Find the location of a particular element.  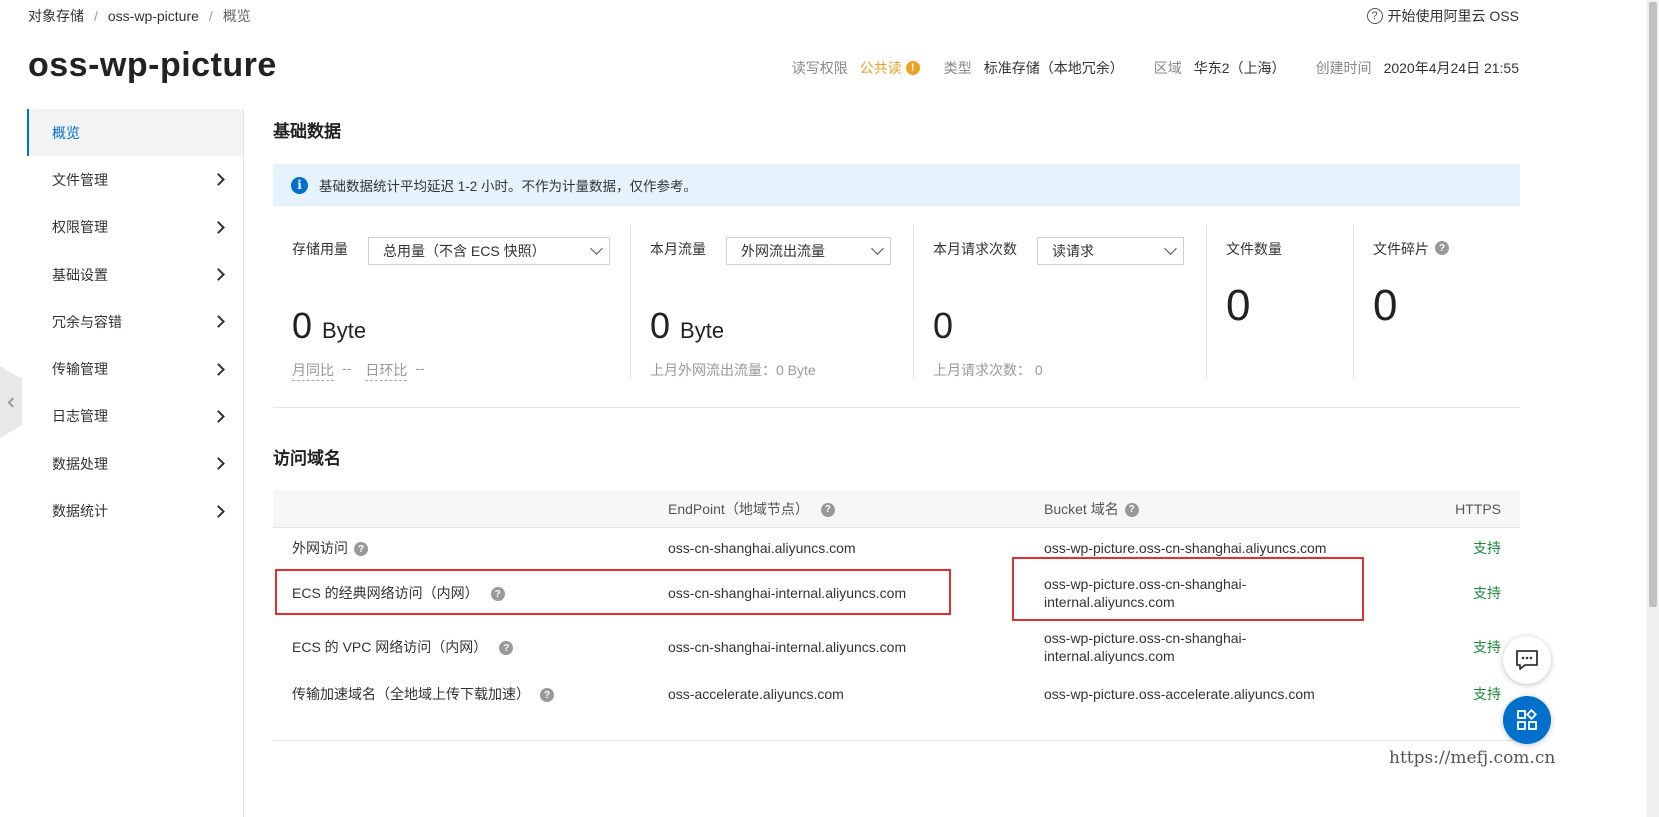

region-value: 华东2（上海） is located at coordinates (1239, 68).